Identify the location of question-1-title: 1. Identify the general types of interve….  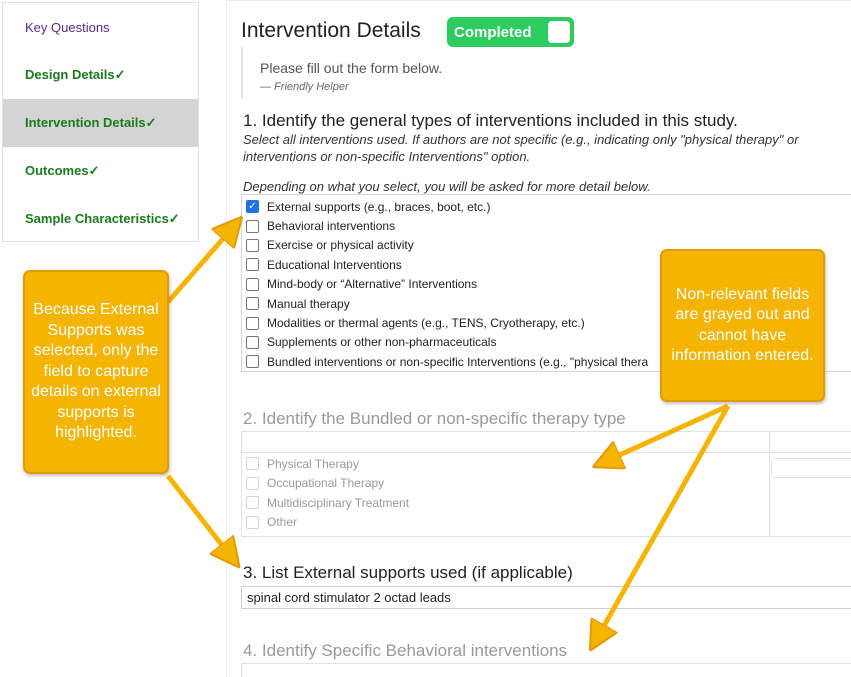
(490, 120).